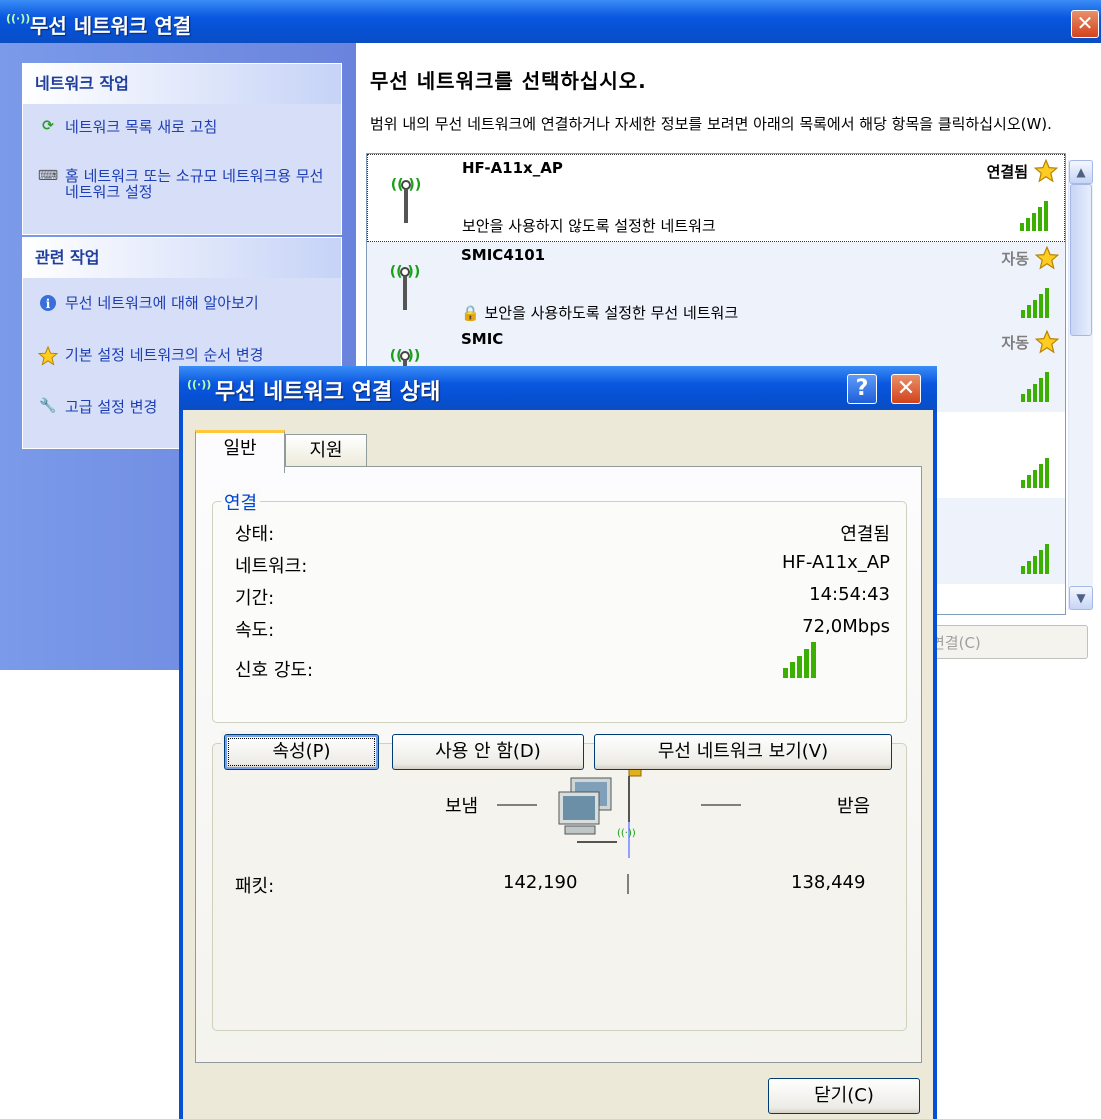 Image resolution: width=1101 pixels, height=1119 pixels. What do you see at coordinates (1007, 172) in the screenshot?
I see `network-status: 연결됨` at bounding box center [1007, 172].